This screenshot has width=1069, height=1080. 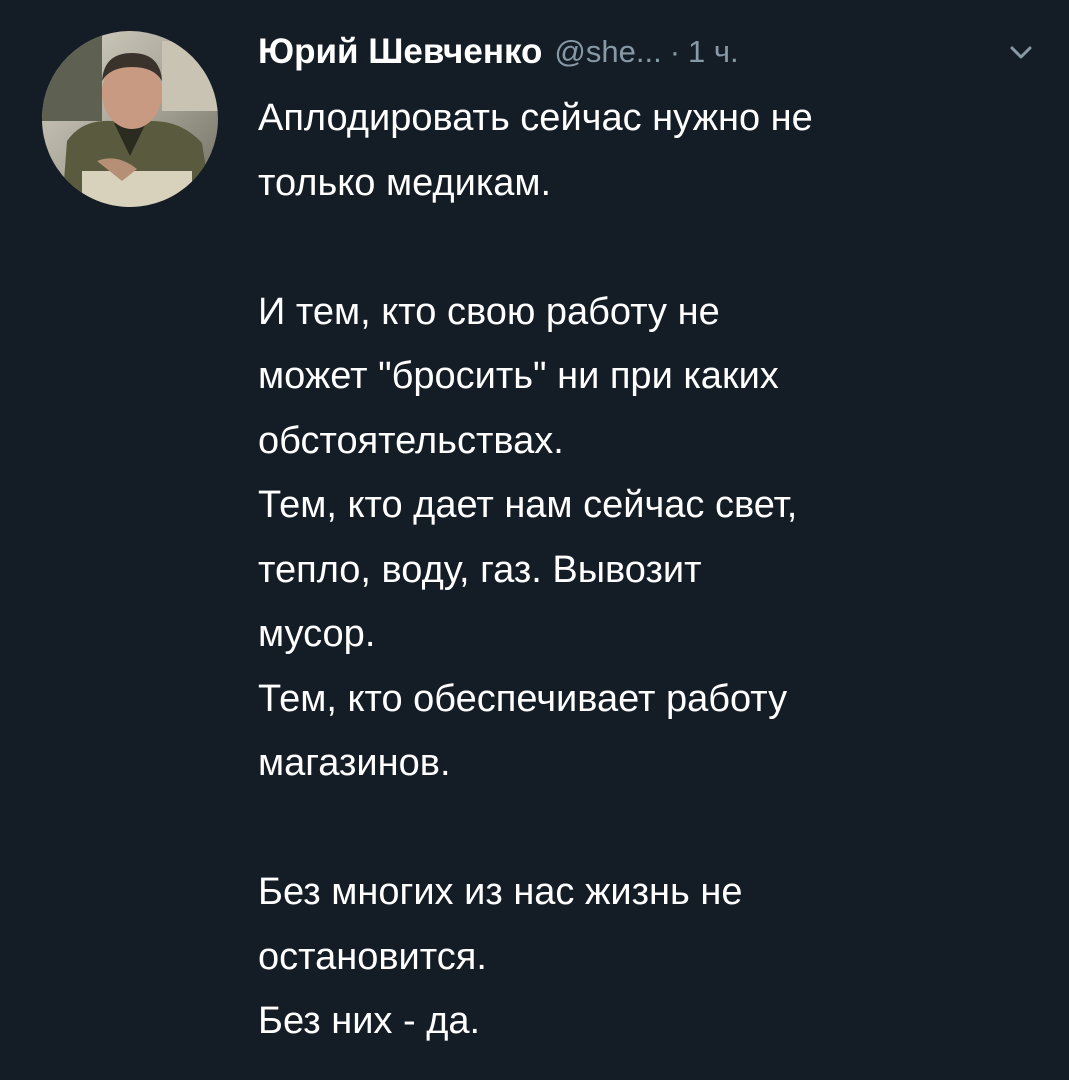 I want to click on tweet-text-line: мусор., so click(x=317, y=634).